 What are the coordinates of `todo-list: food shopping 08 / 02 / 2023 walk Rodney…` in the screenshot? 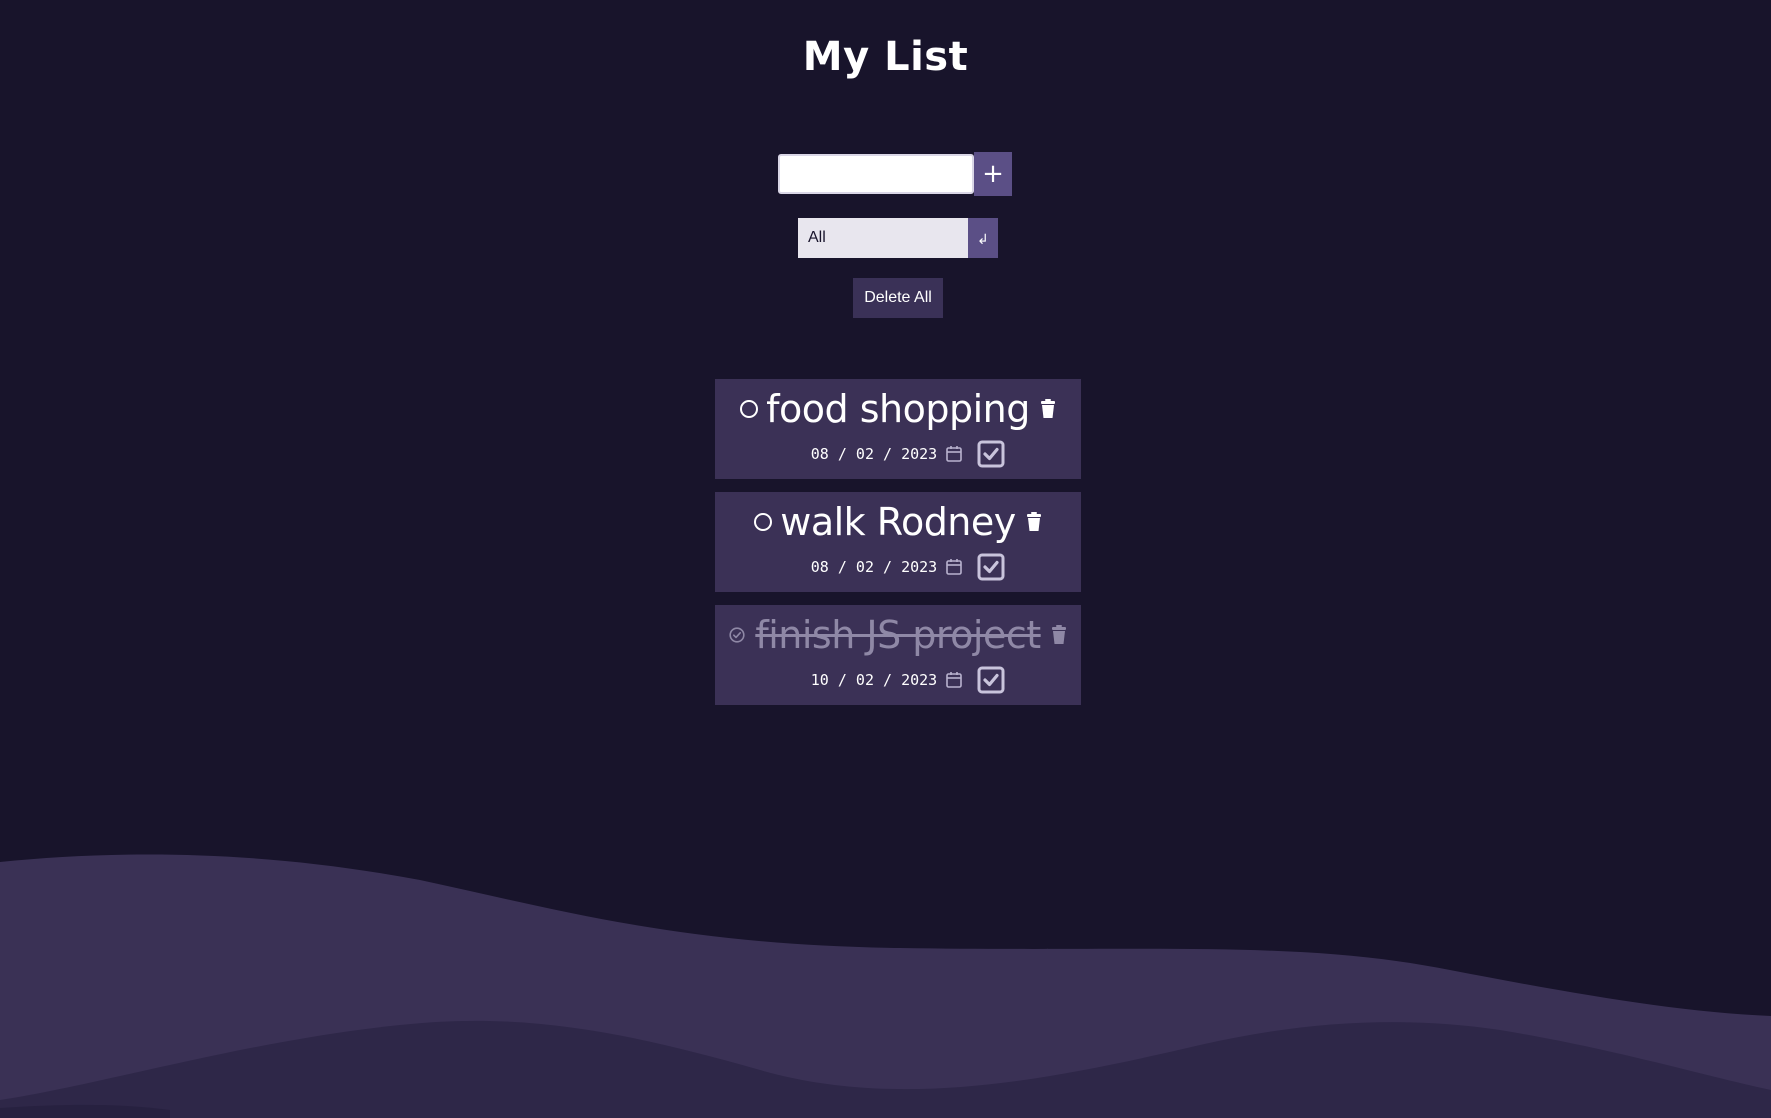 It's located at (898, 548).